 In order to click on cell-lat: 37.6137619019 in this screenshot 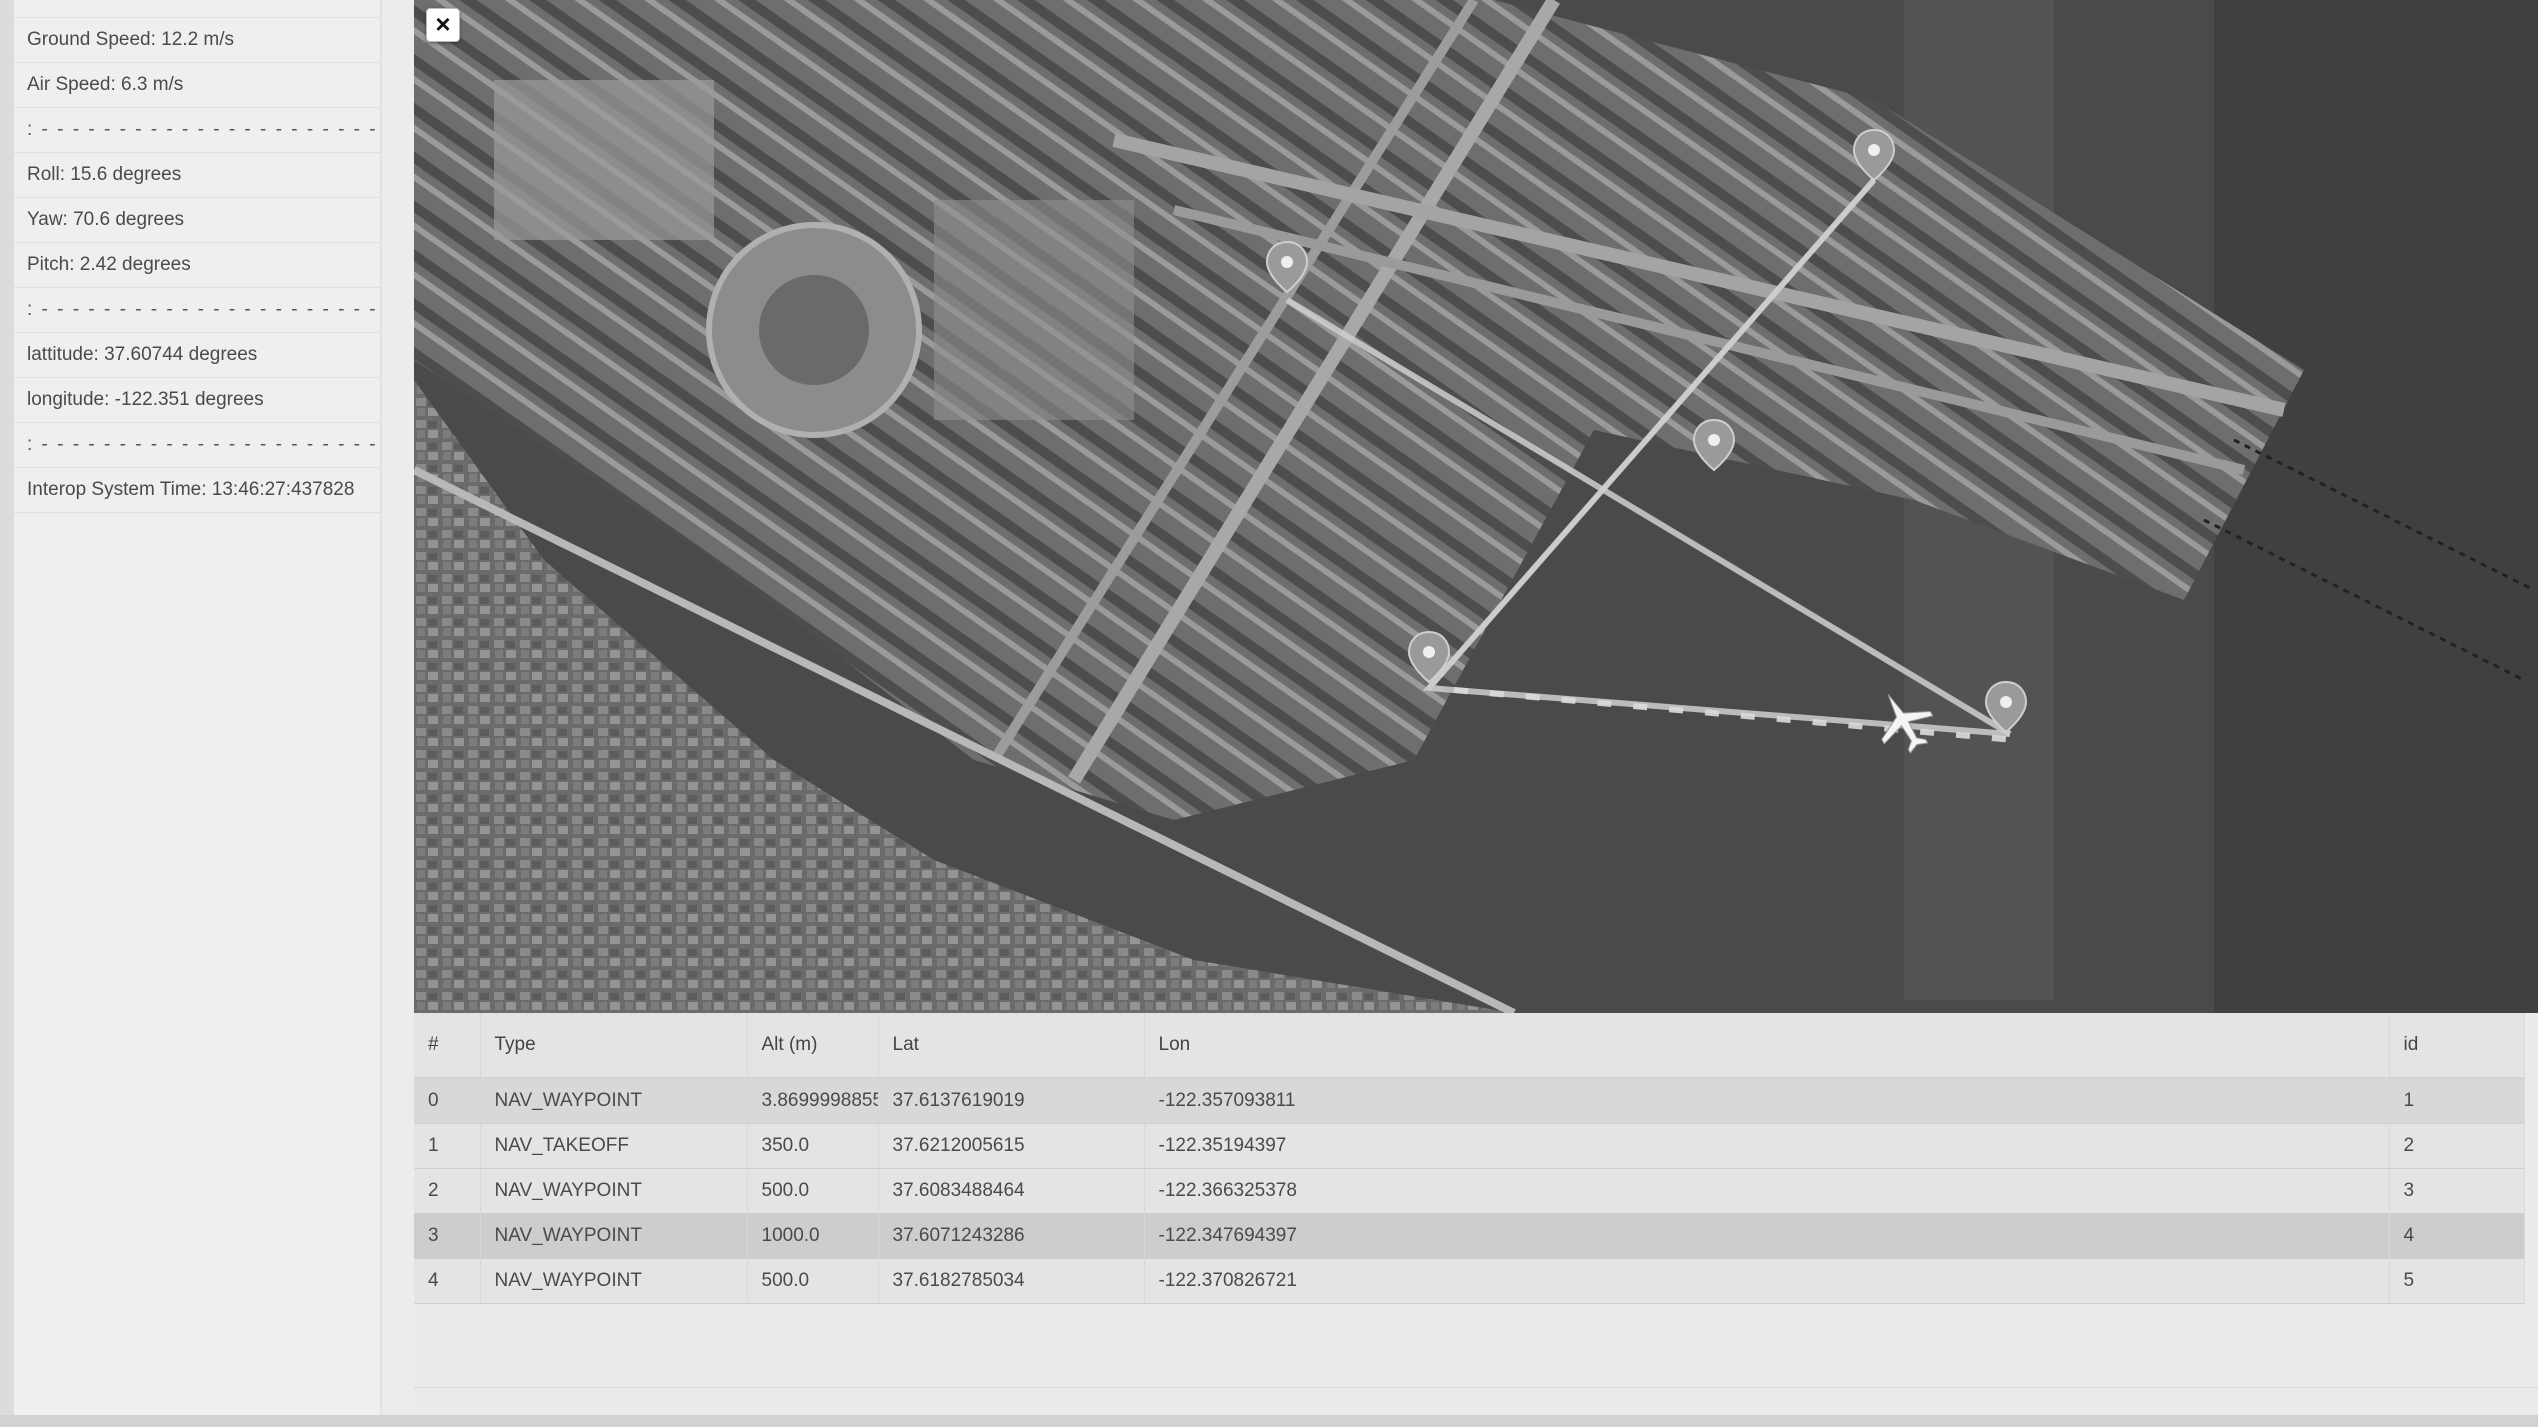, I will do `click(1011, 1101)`.